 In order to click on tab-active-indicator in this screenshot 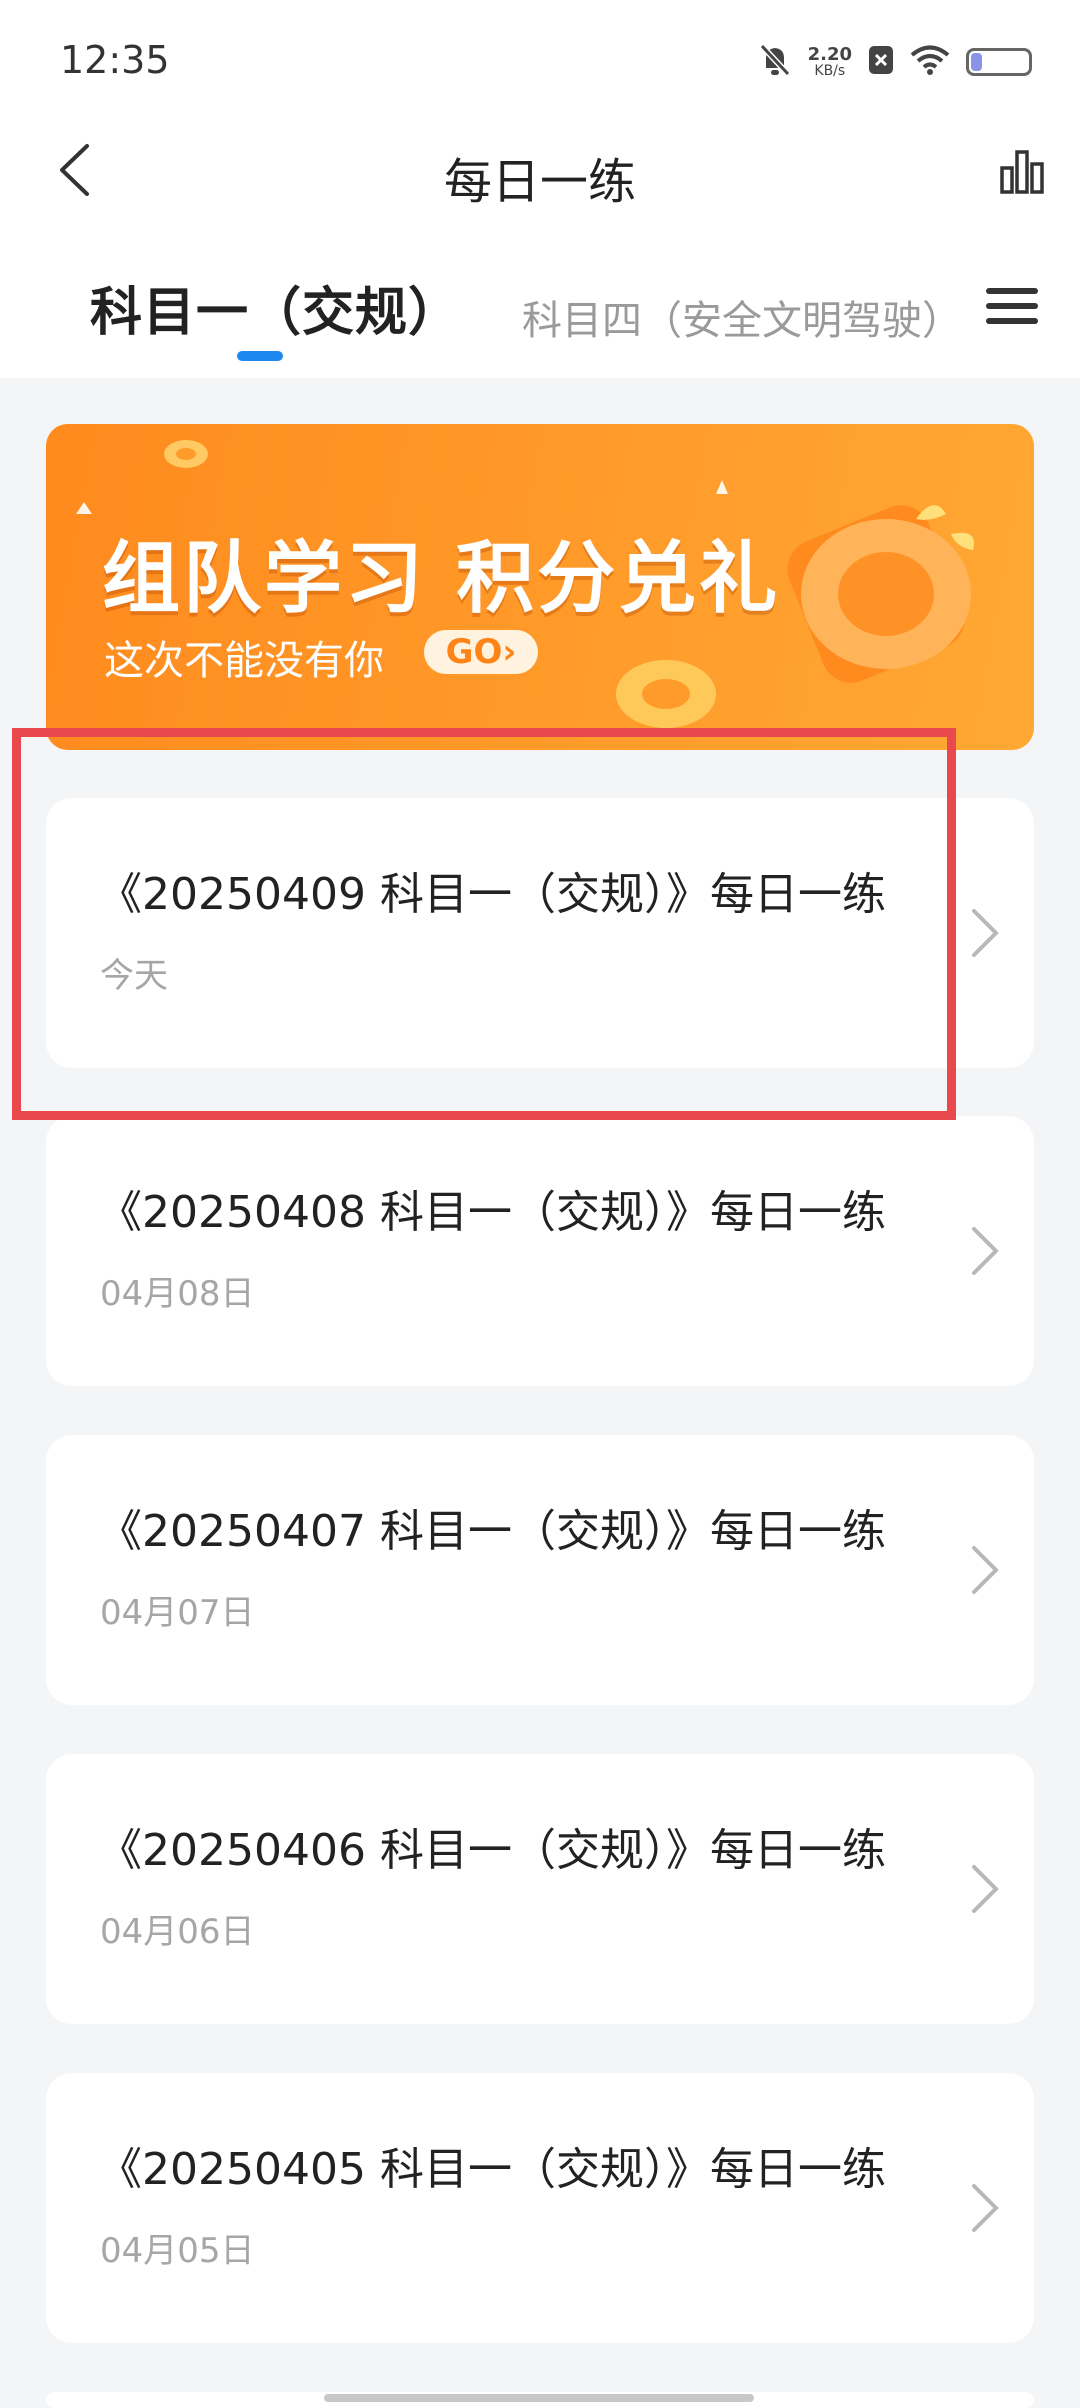, I will do `click(260, 356)`.